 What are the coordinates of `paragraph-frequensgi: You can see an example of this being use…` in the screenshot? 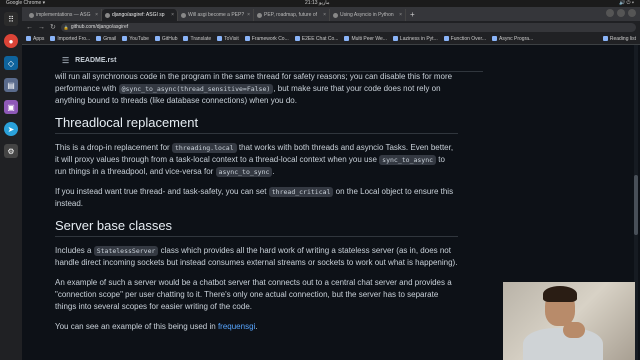 It's located at (156, 326).